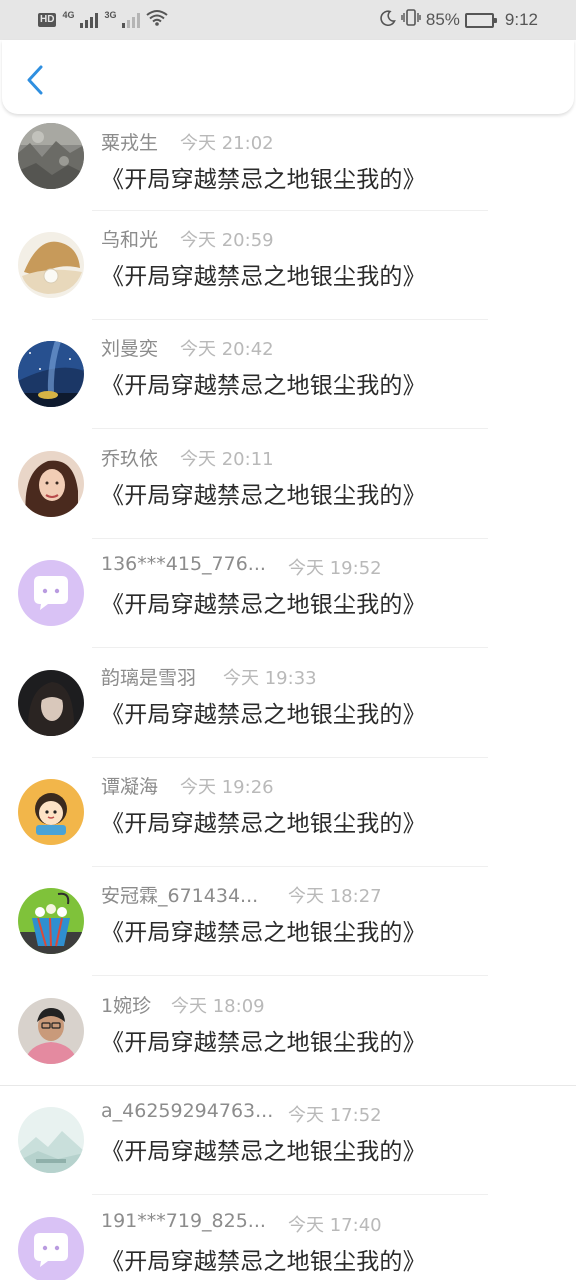 Image resolution: width=576 pixels, height=1280 pixels. What do you see at coordinates (227, 143) in the screenshot?
I see `comment-time: 今天 21:02` at bounding box center [227, 143].